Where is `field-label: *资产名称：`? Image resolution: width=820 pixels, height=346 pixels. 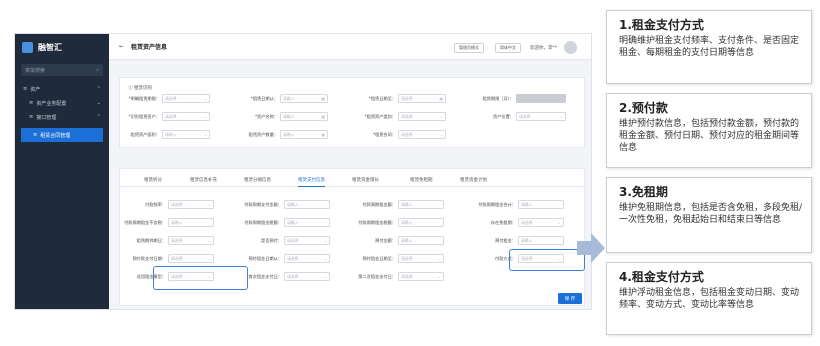
field-label: *资产名称： is located at coordinates (266, 116).